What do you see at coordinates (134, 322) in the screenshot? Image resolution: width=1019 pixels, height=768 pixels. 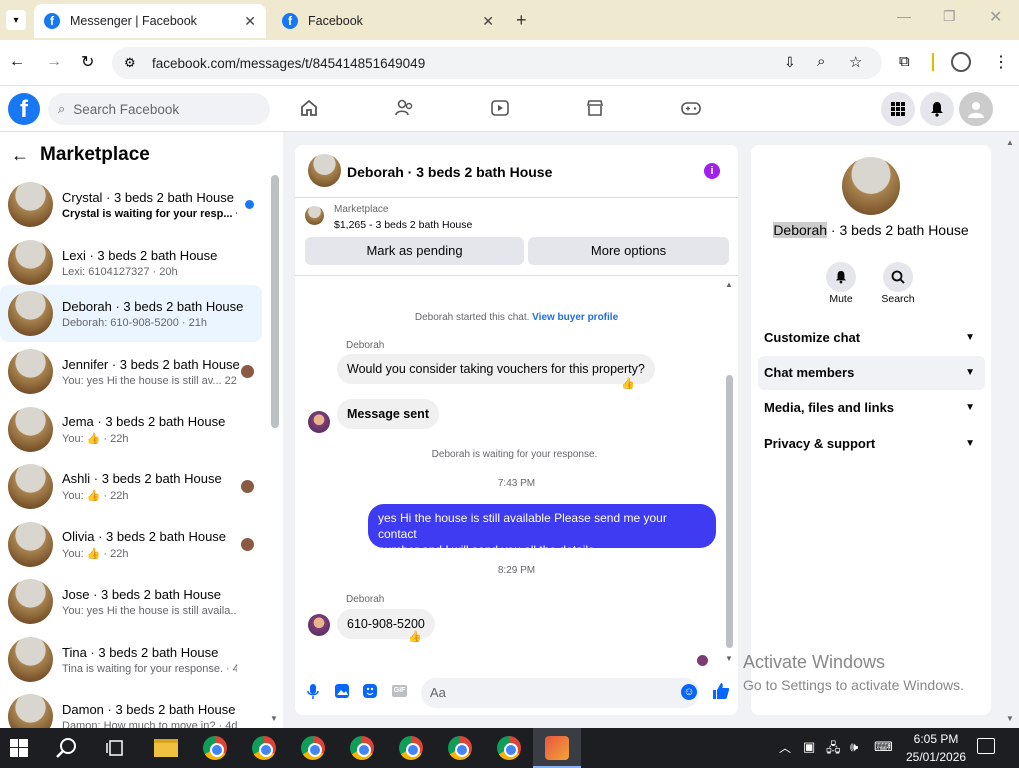 I see `conversation-preview: Deborah: 610-908-5200 · 21h` at bounding box center [134, 322].